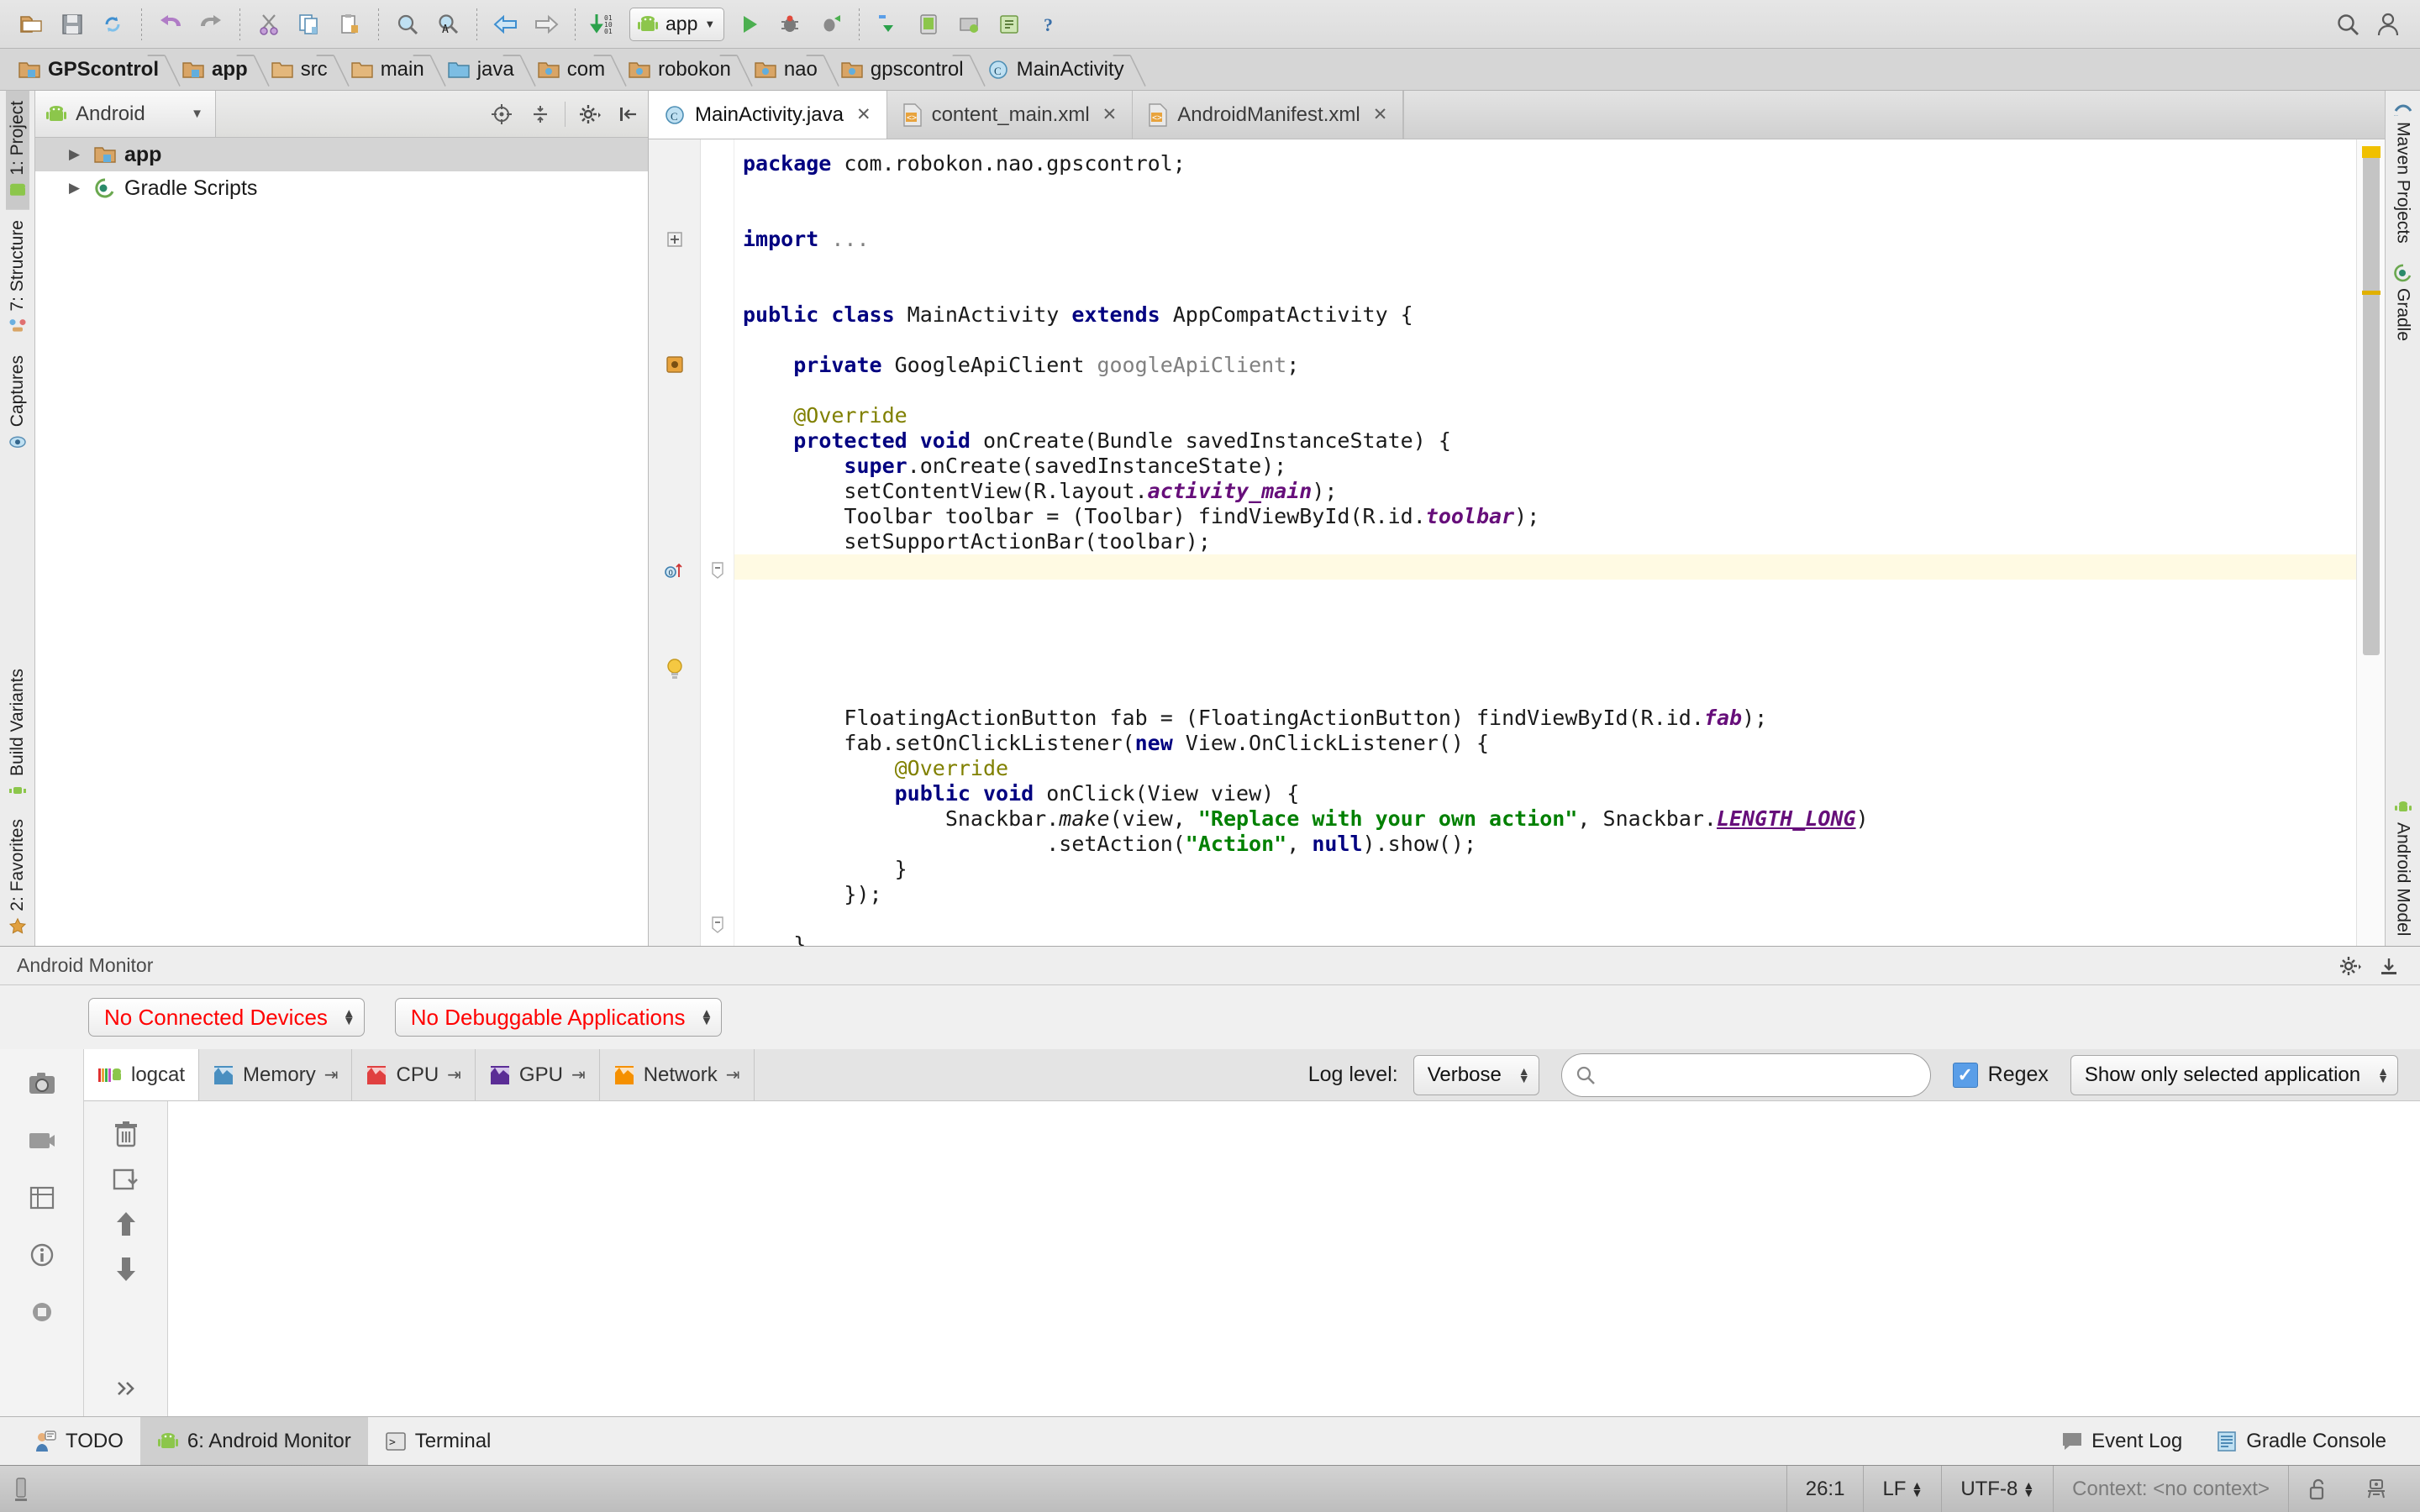 This screenshot has width=2420, height=1512. I want to click on screenshot-camera-icon, so click(42, 1084).